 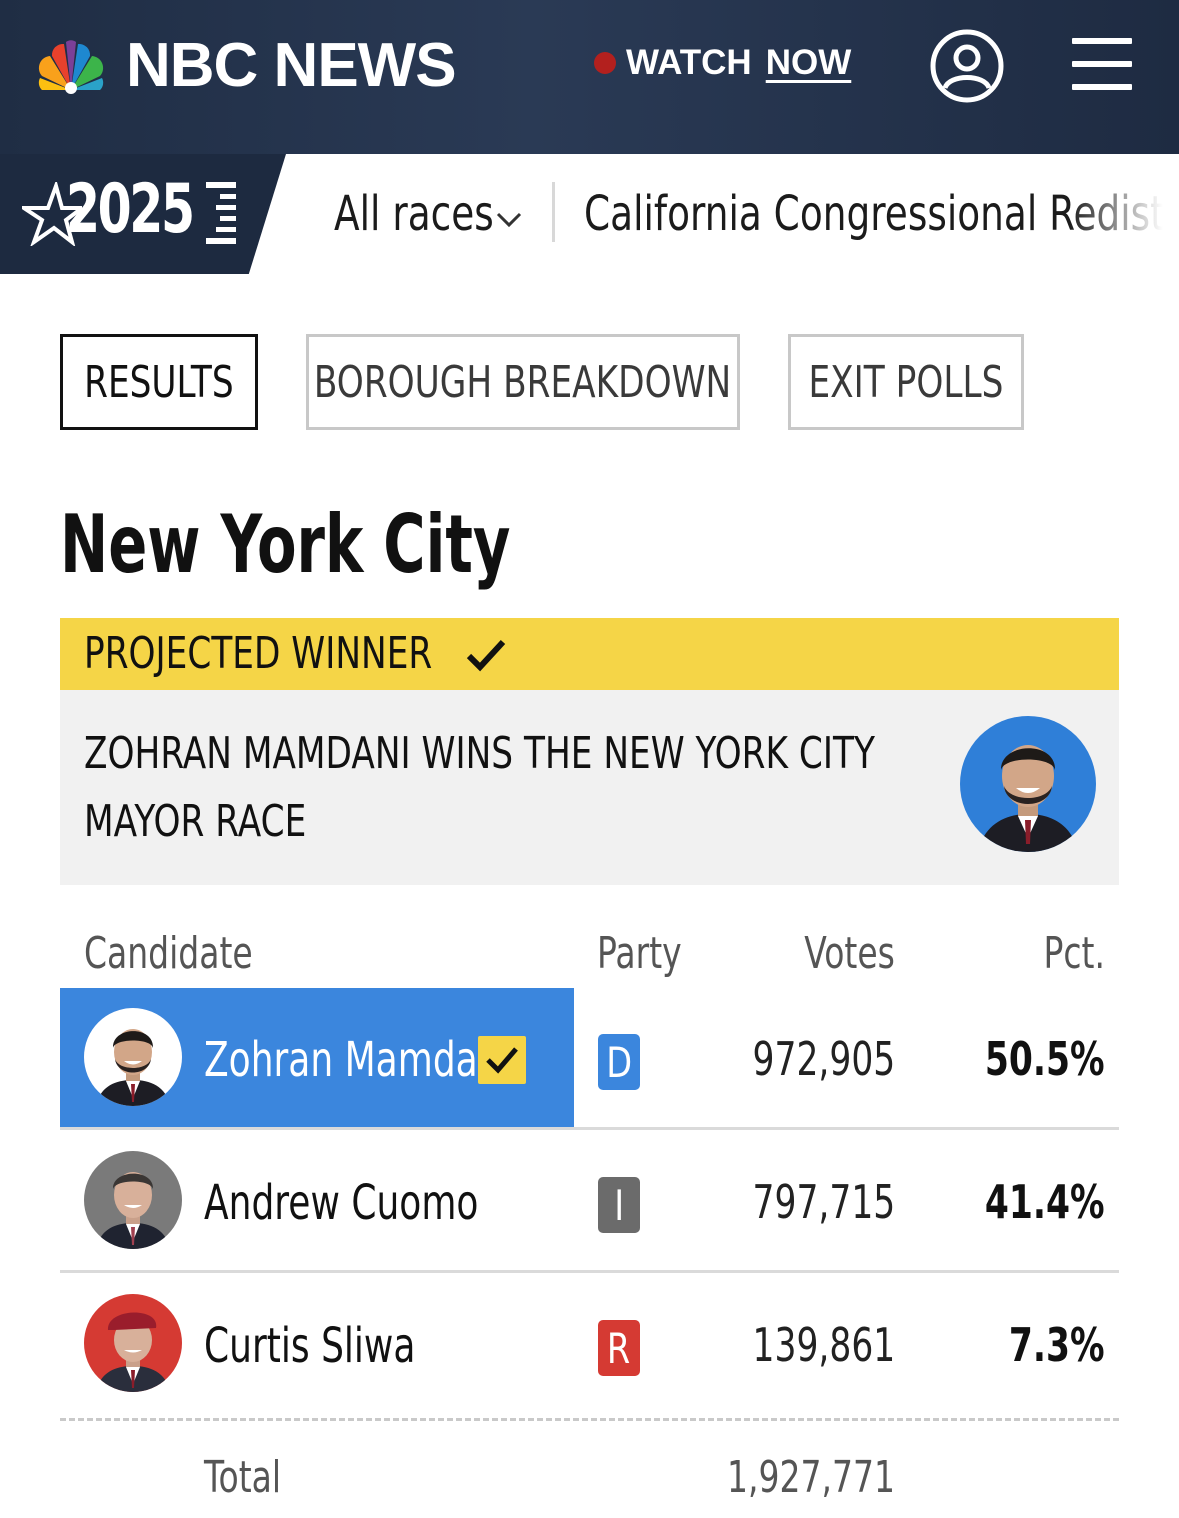 I want to click on total-votes: 1,927,771, so click(x=811, y=1477).